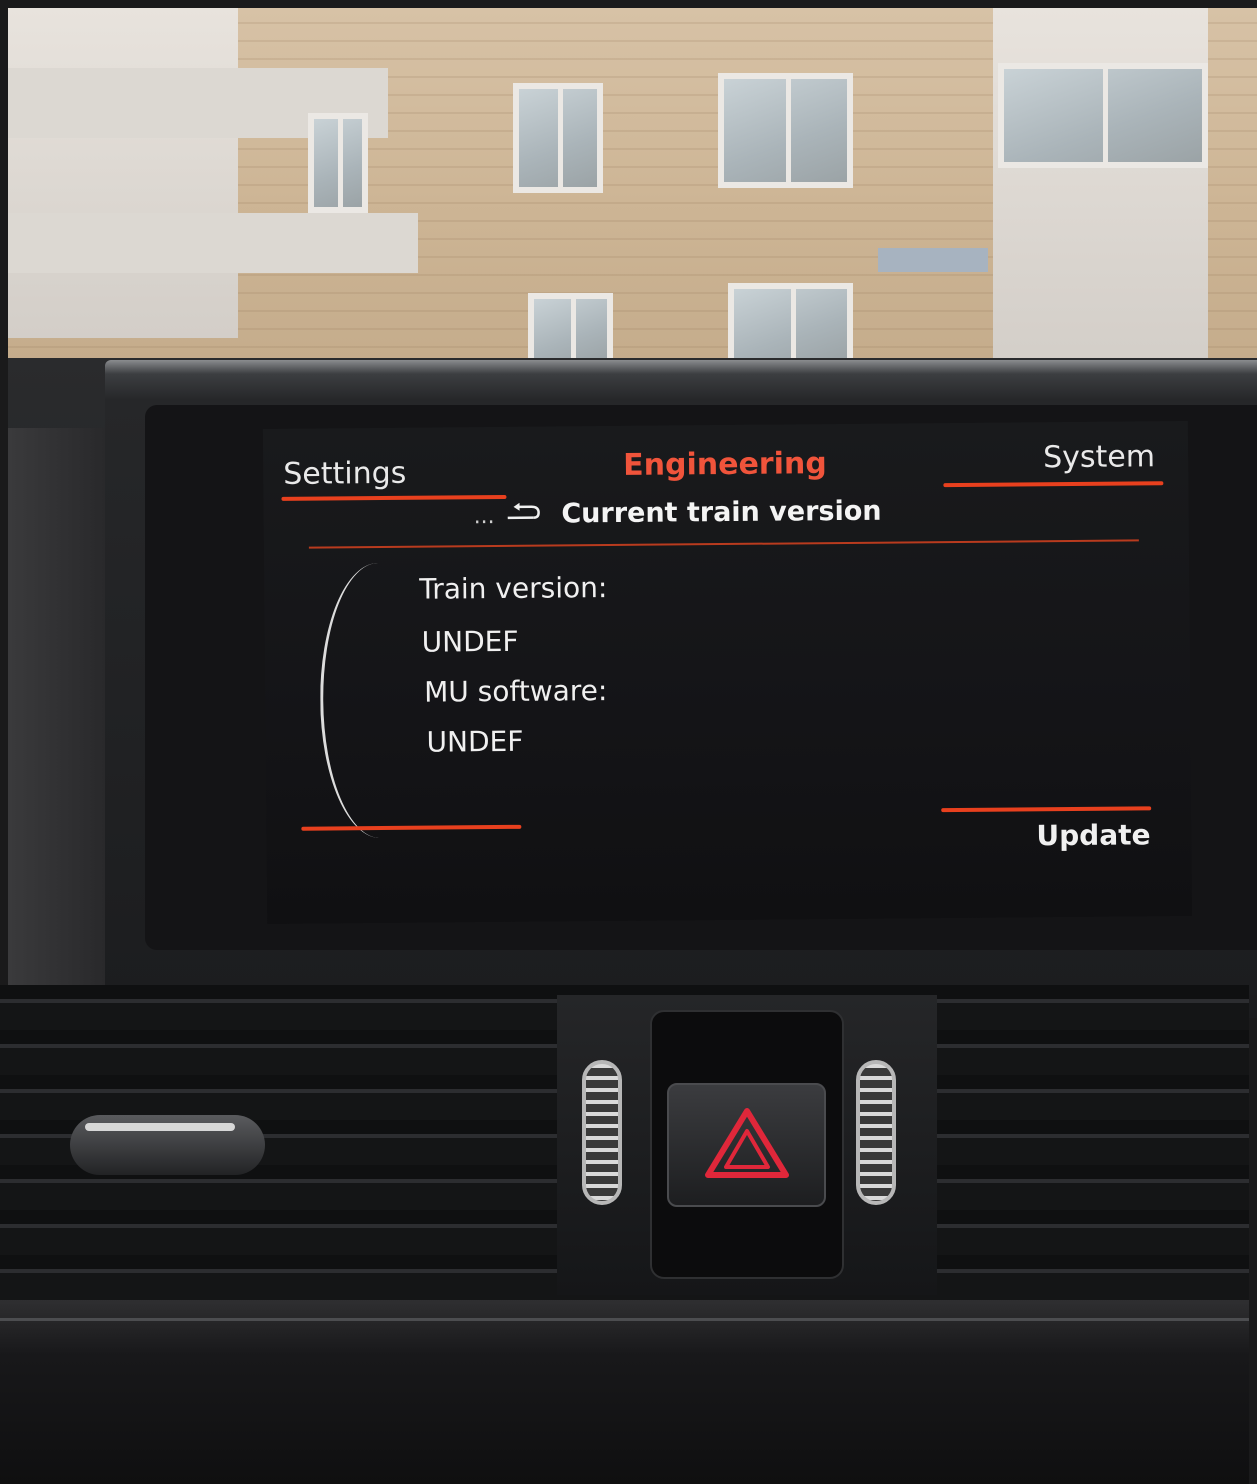  Describe the element at coordinates (723, 544) in the screenshot. I see `header-divider` at that location.